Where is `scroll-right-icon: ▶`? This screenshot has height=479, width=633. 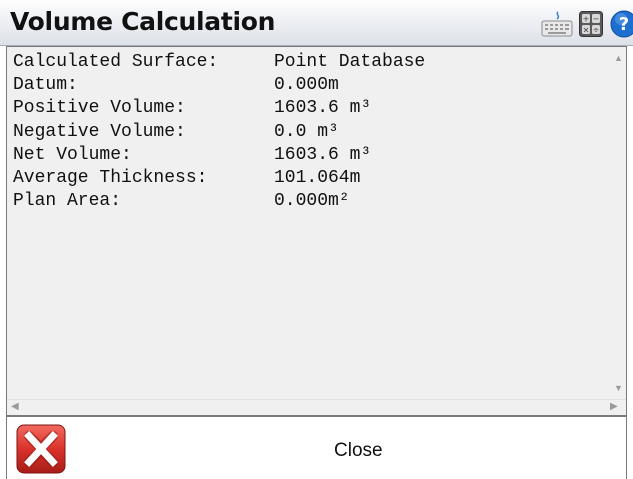 scroll-right-icon: ▶ is located at coordinates (614, 406).